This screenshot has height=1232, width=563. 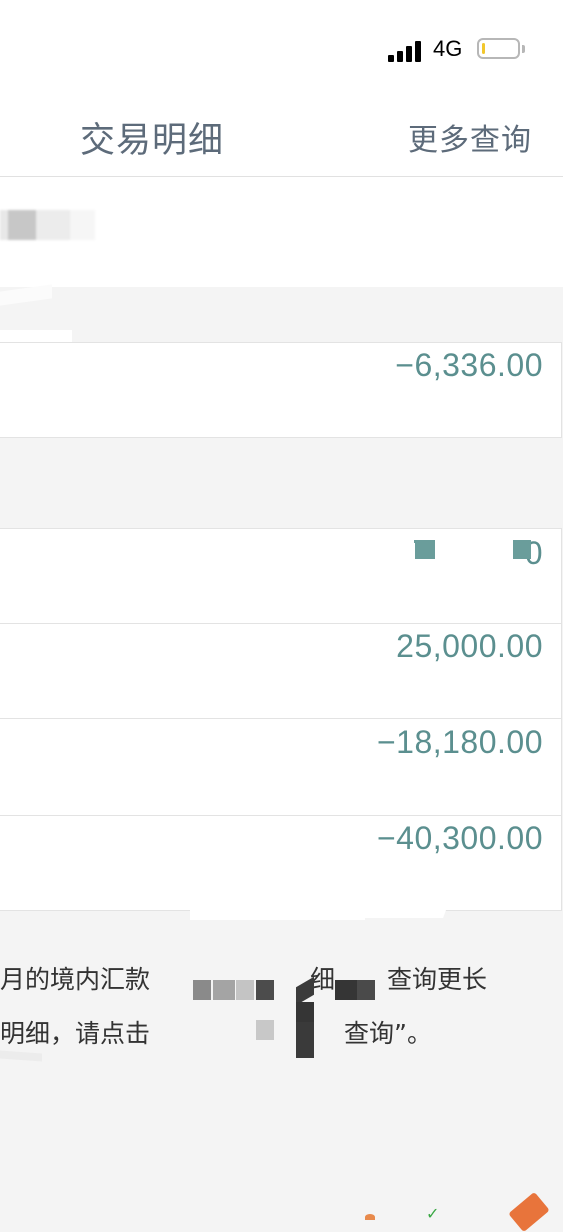 I want to click on redaction-mark, so click(x=26, y=295).